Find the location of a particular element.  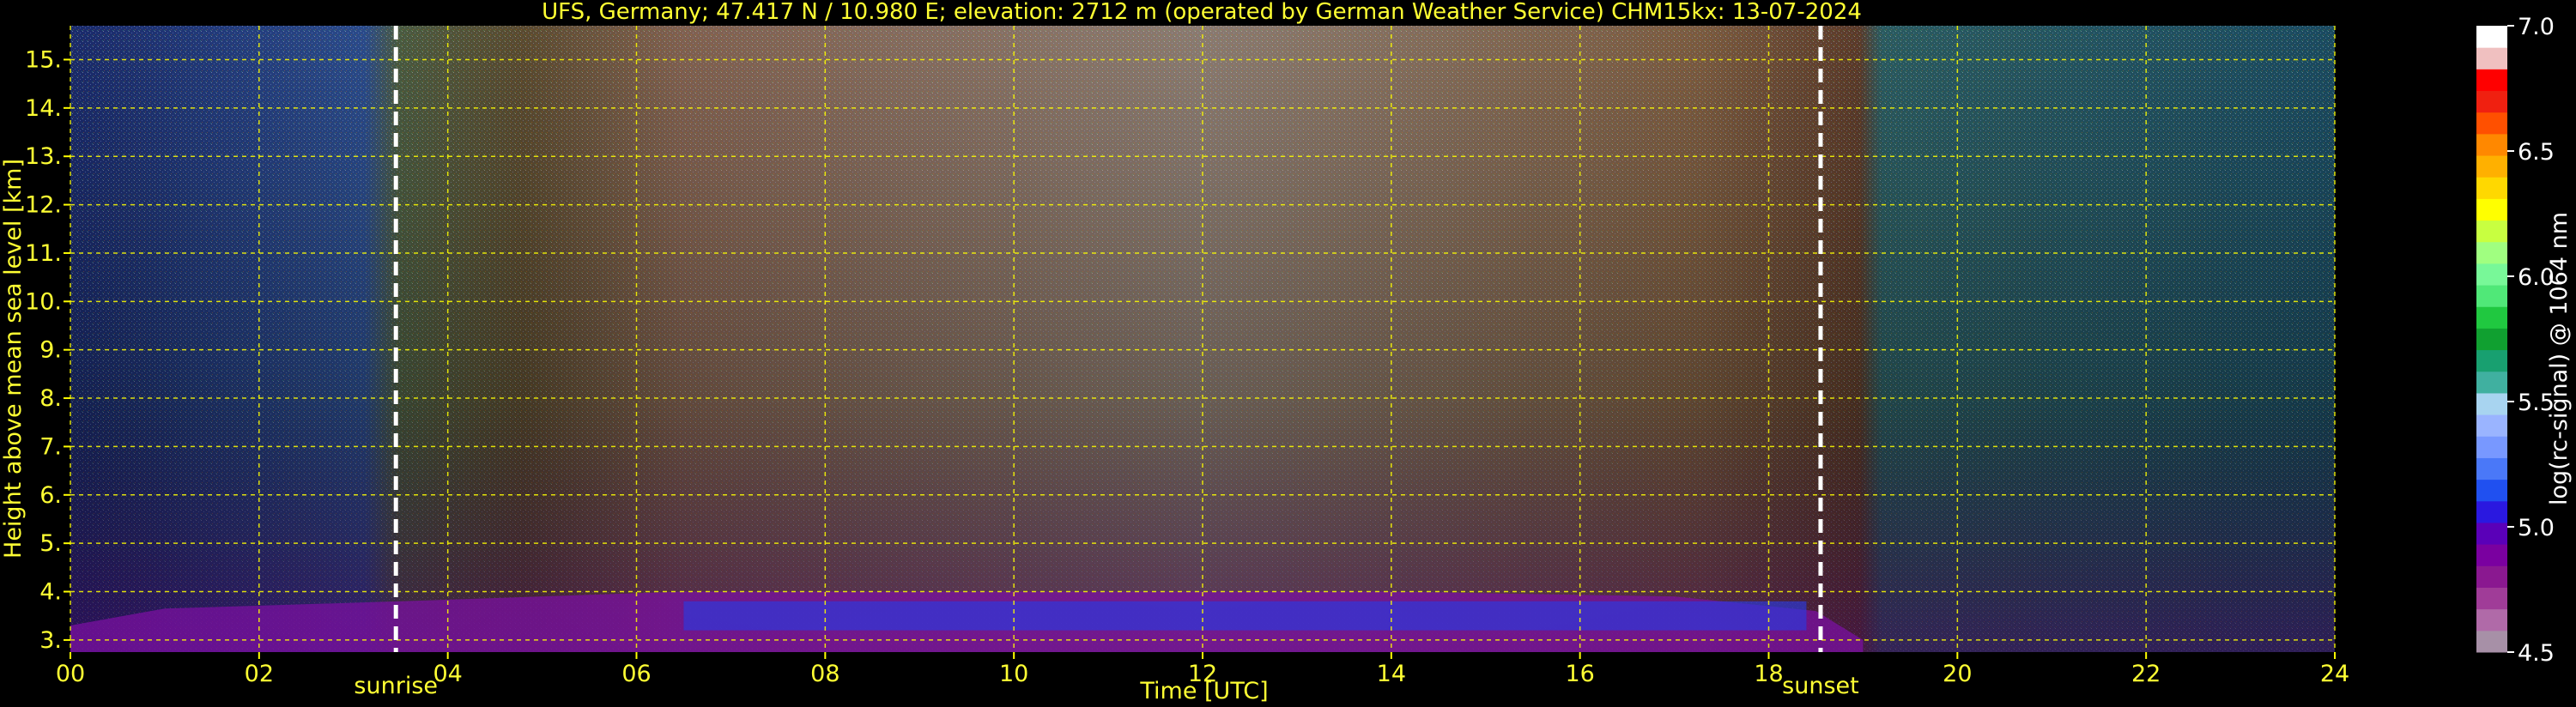

colorbar-tick-label: 5.0 is located at coordinates (2536, 528).